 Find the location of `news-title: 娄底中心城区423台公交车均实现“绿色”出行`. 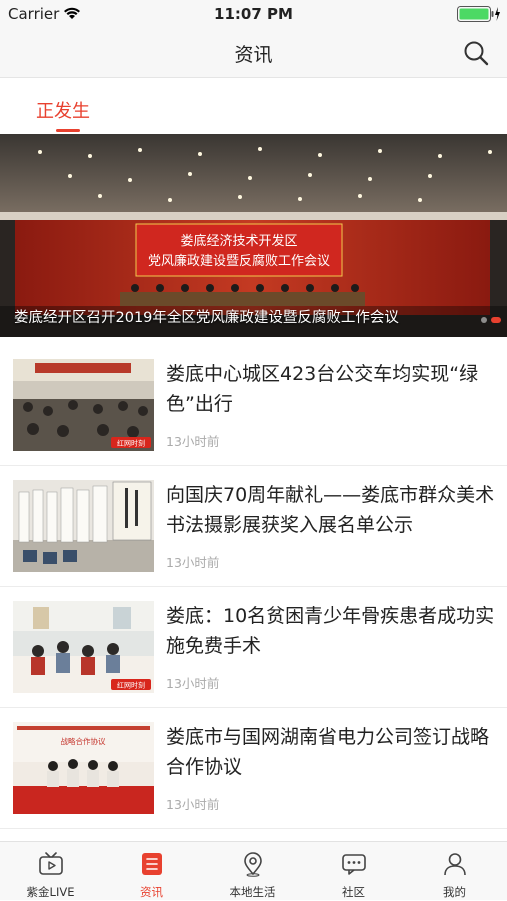

news-title: 娄底中心城区423台公交车均实现“绿色”出行 is located at coordinates (322, 389).